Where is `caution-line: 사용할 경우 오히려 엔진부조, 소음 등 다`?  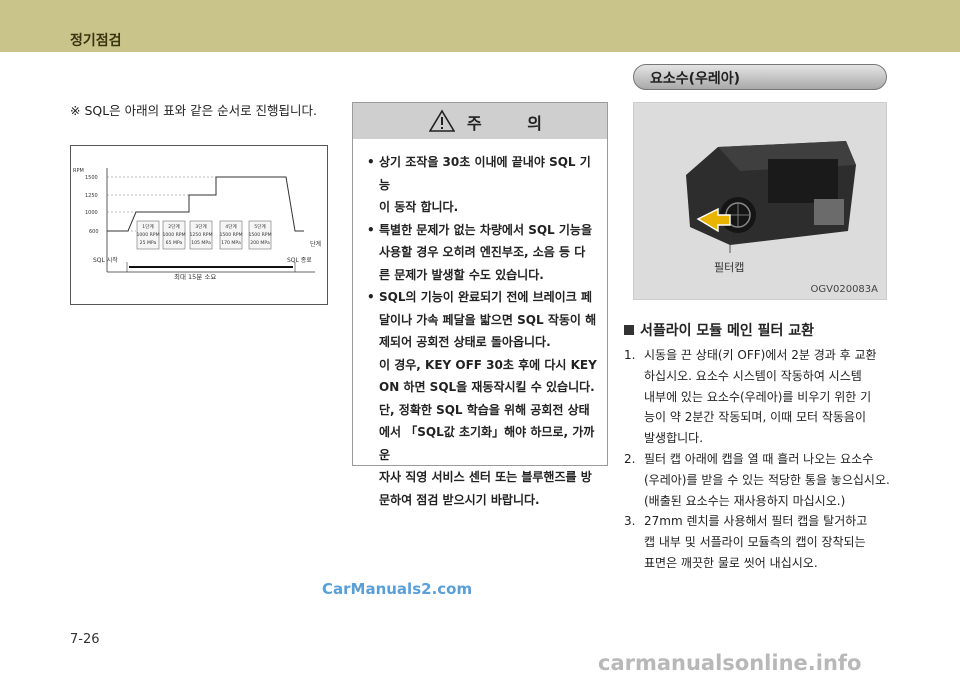 caution-line: 사용할 경우 오히려 엔진부조, 소음 등 다 is located at coordinates (482, 252).